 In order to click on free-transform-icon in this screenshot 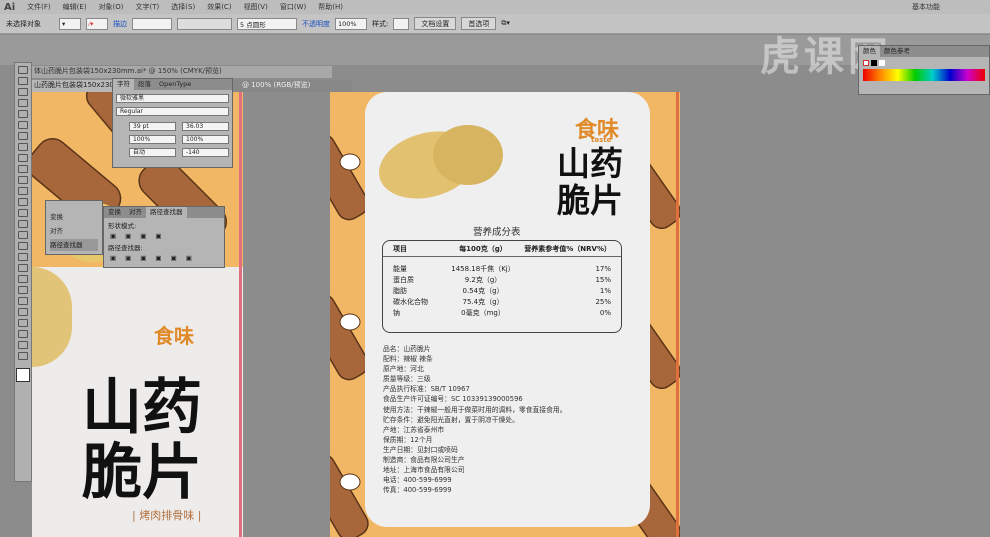, I will do `click(23, 224)`.